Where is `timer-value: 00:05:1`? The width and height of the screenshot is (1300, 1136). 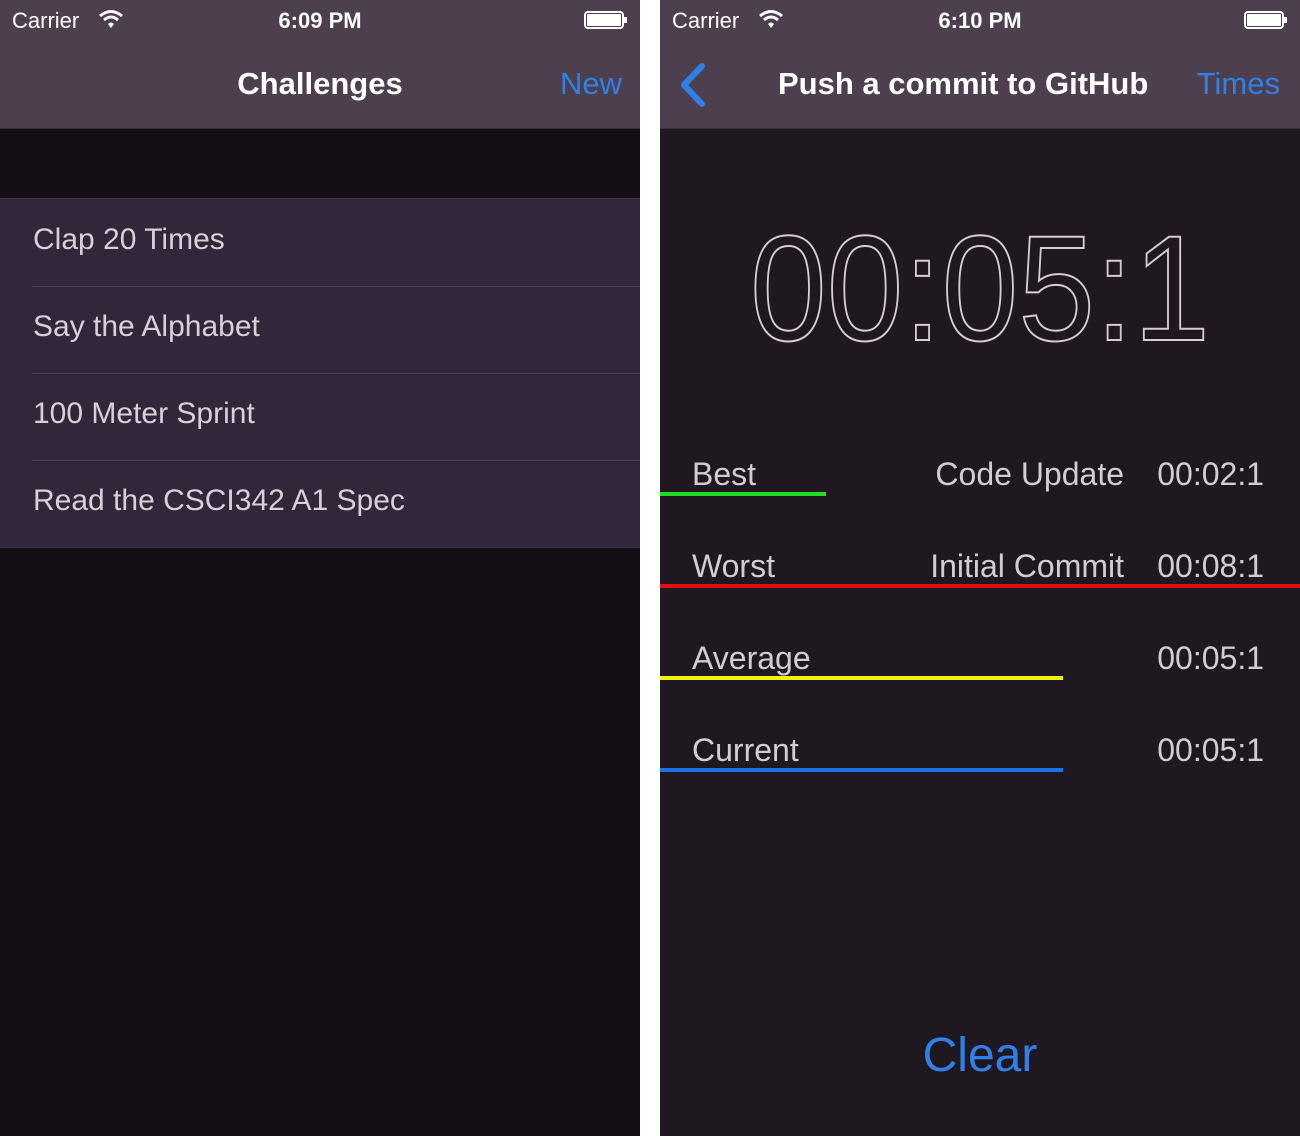 timer-value: 00:05:1 is located at coordinates (980, 293).